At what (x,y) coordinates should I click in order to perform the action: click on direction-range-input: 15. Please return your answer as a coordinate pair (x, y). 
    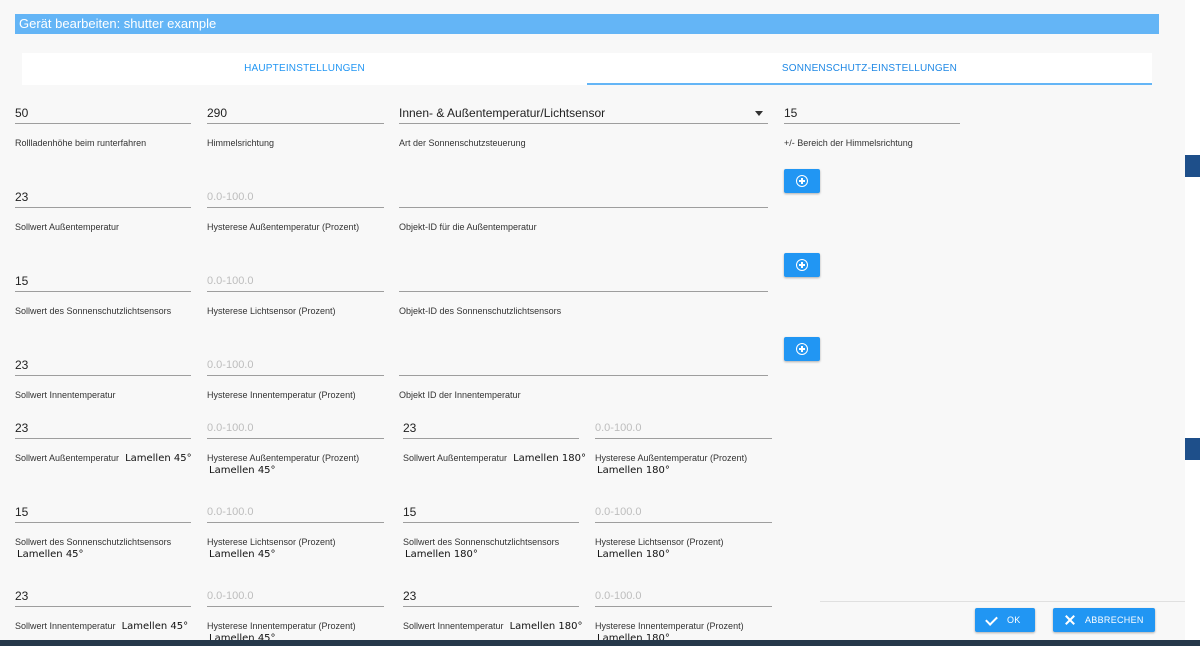
    Looking at the image, I should click on (790, 113).